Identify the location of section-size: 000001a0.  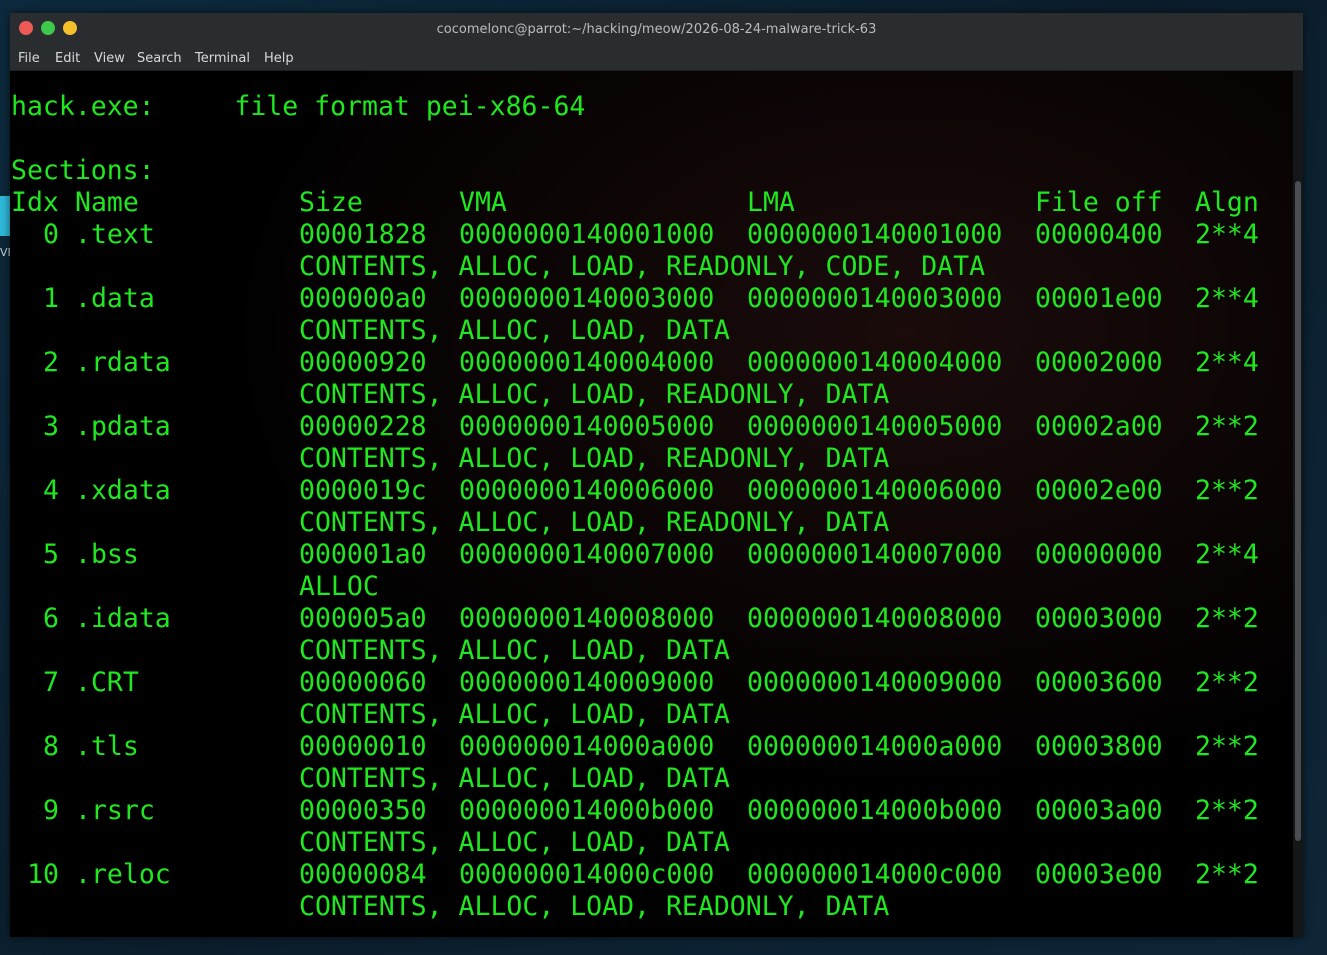
(363, 554).